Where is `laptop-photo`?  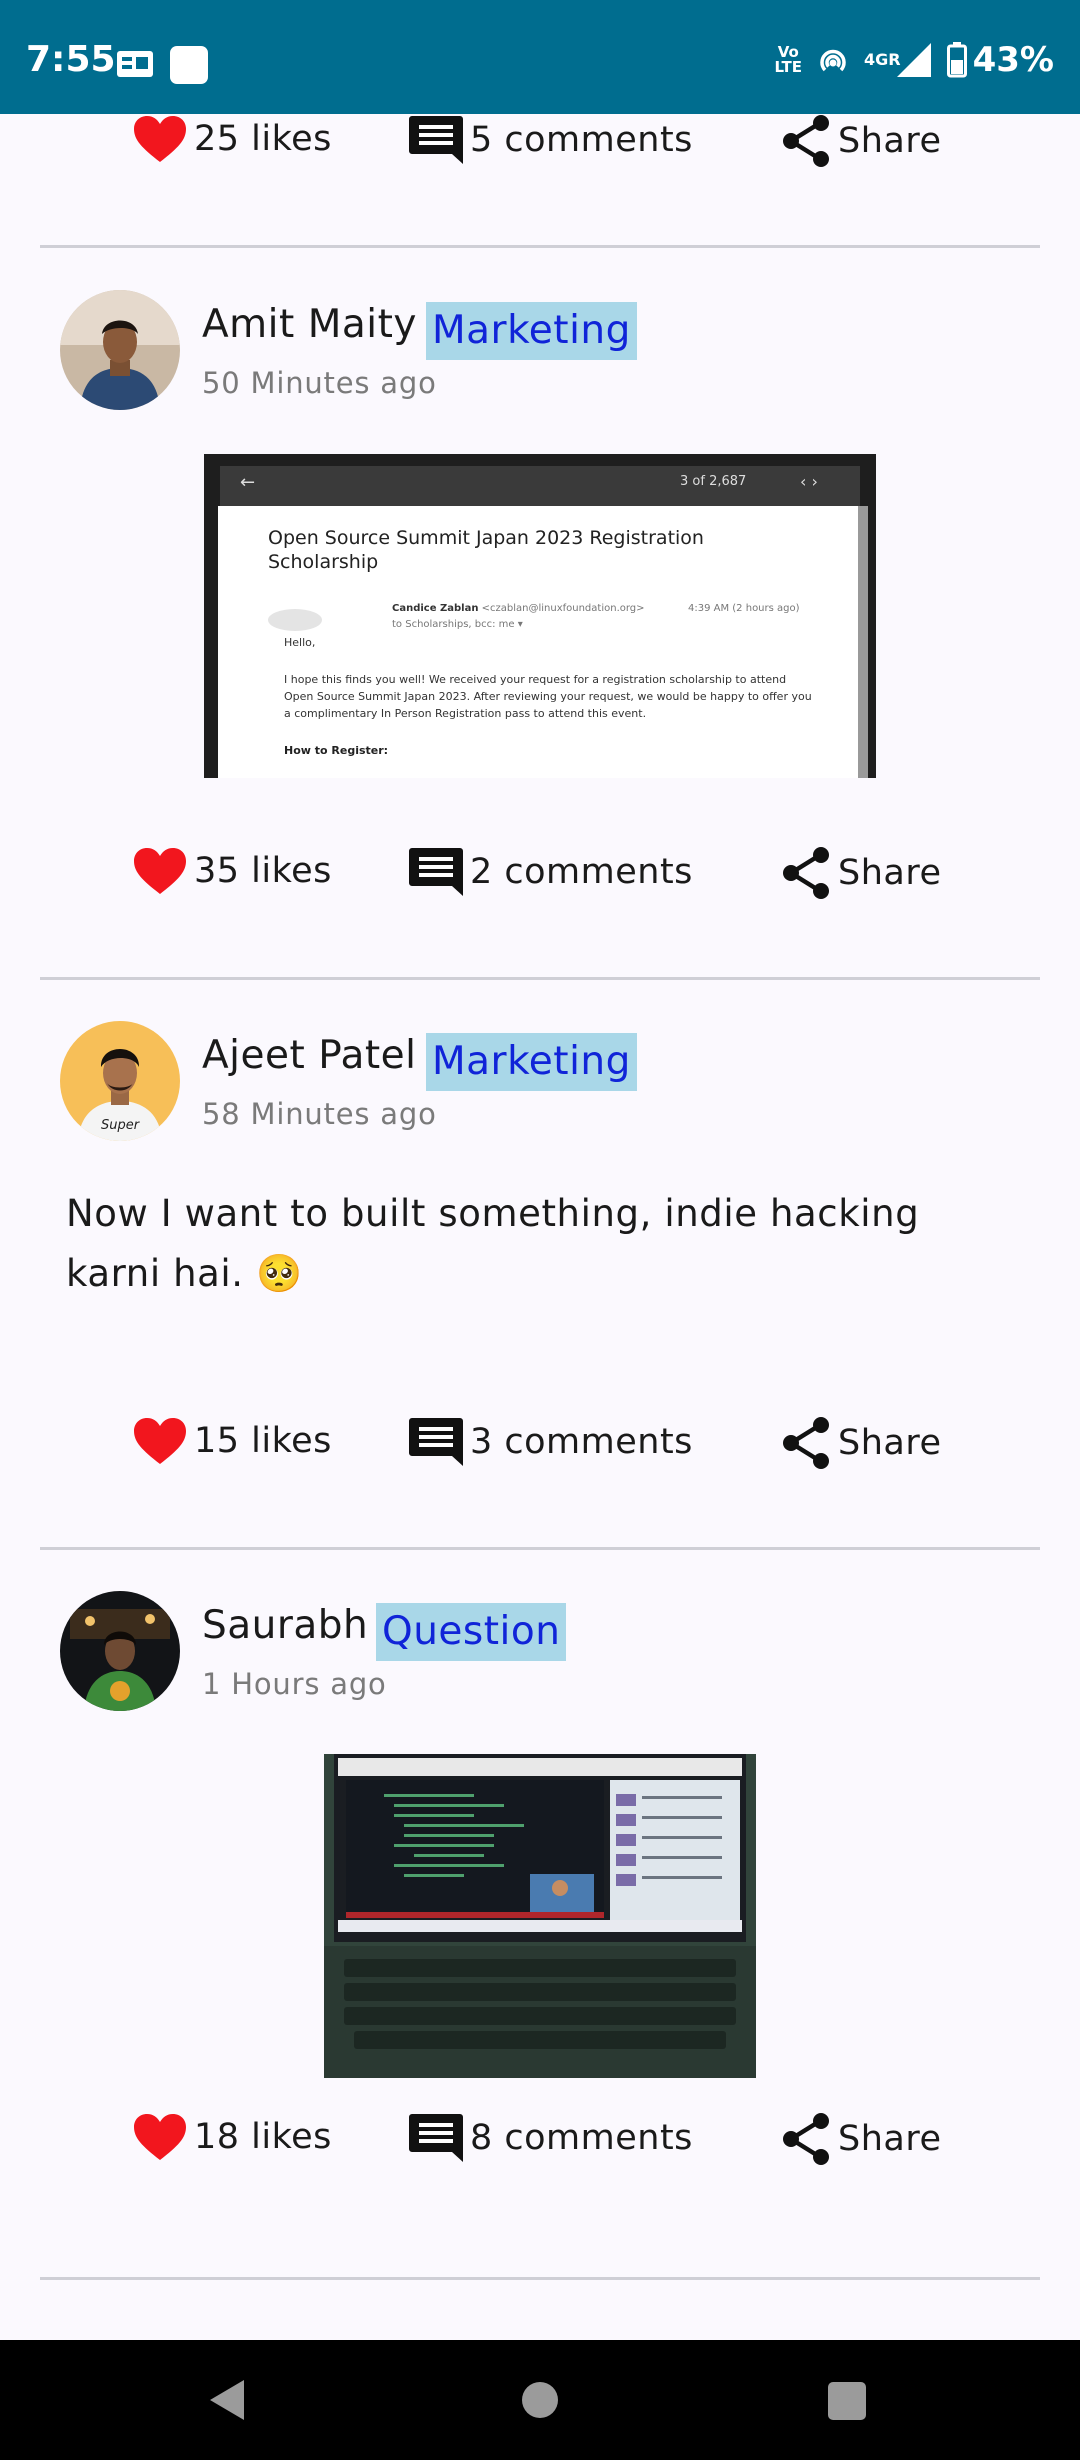 laptop-photo is located at coordinates (540, 1916).